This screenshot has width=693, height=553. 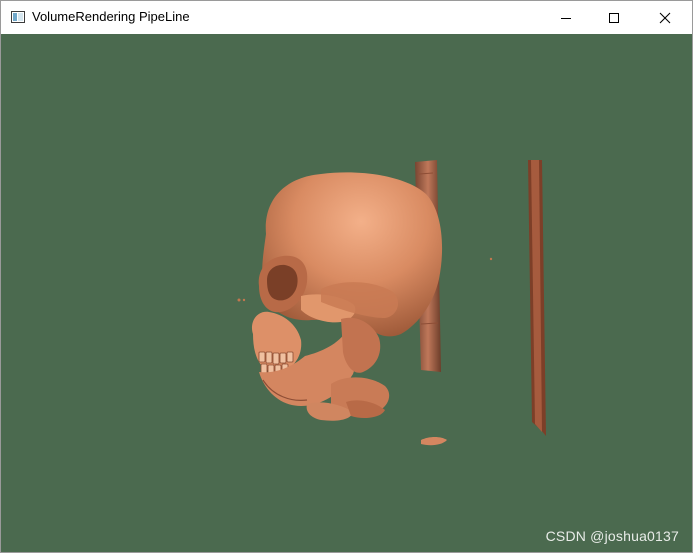 I want to click on minimize-button, so click(x=566, y=17).